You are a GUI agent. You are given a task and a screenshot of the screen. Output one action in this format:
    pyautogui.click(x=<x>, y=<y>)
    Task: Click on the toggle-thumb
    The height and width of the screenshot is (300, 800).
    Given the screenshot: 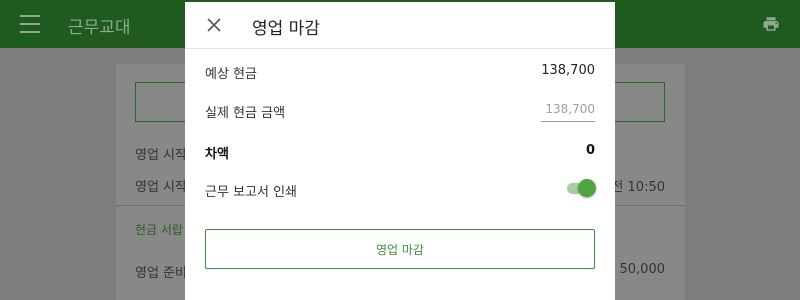 What is the action you would take?
    pyautogui.click(x=587, y=188)
    